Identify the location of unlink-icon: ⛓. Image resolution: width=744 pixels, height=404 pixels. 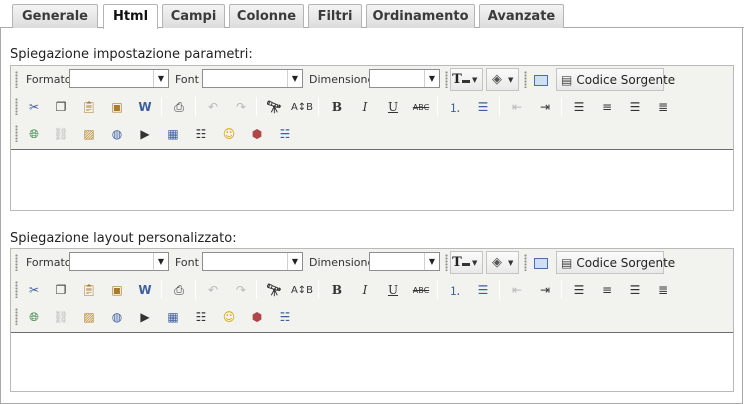
(61, 317).